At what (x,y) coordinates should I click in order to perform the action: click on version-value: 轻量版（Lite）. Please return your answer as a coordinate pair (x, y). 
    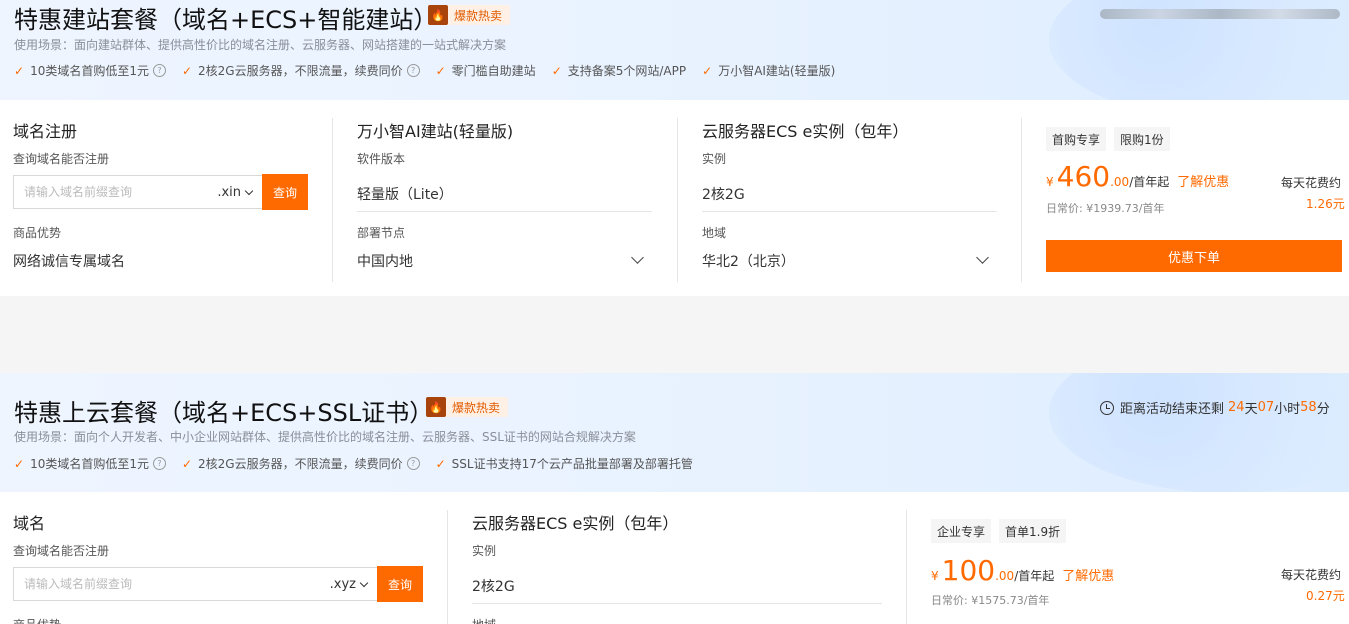
    Looking at the image, I should click on (405, 195).